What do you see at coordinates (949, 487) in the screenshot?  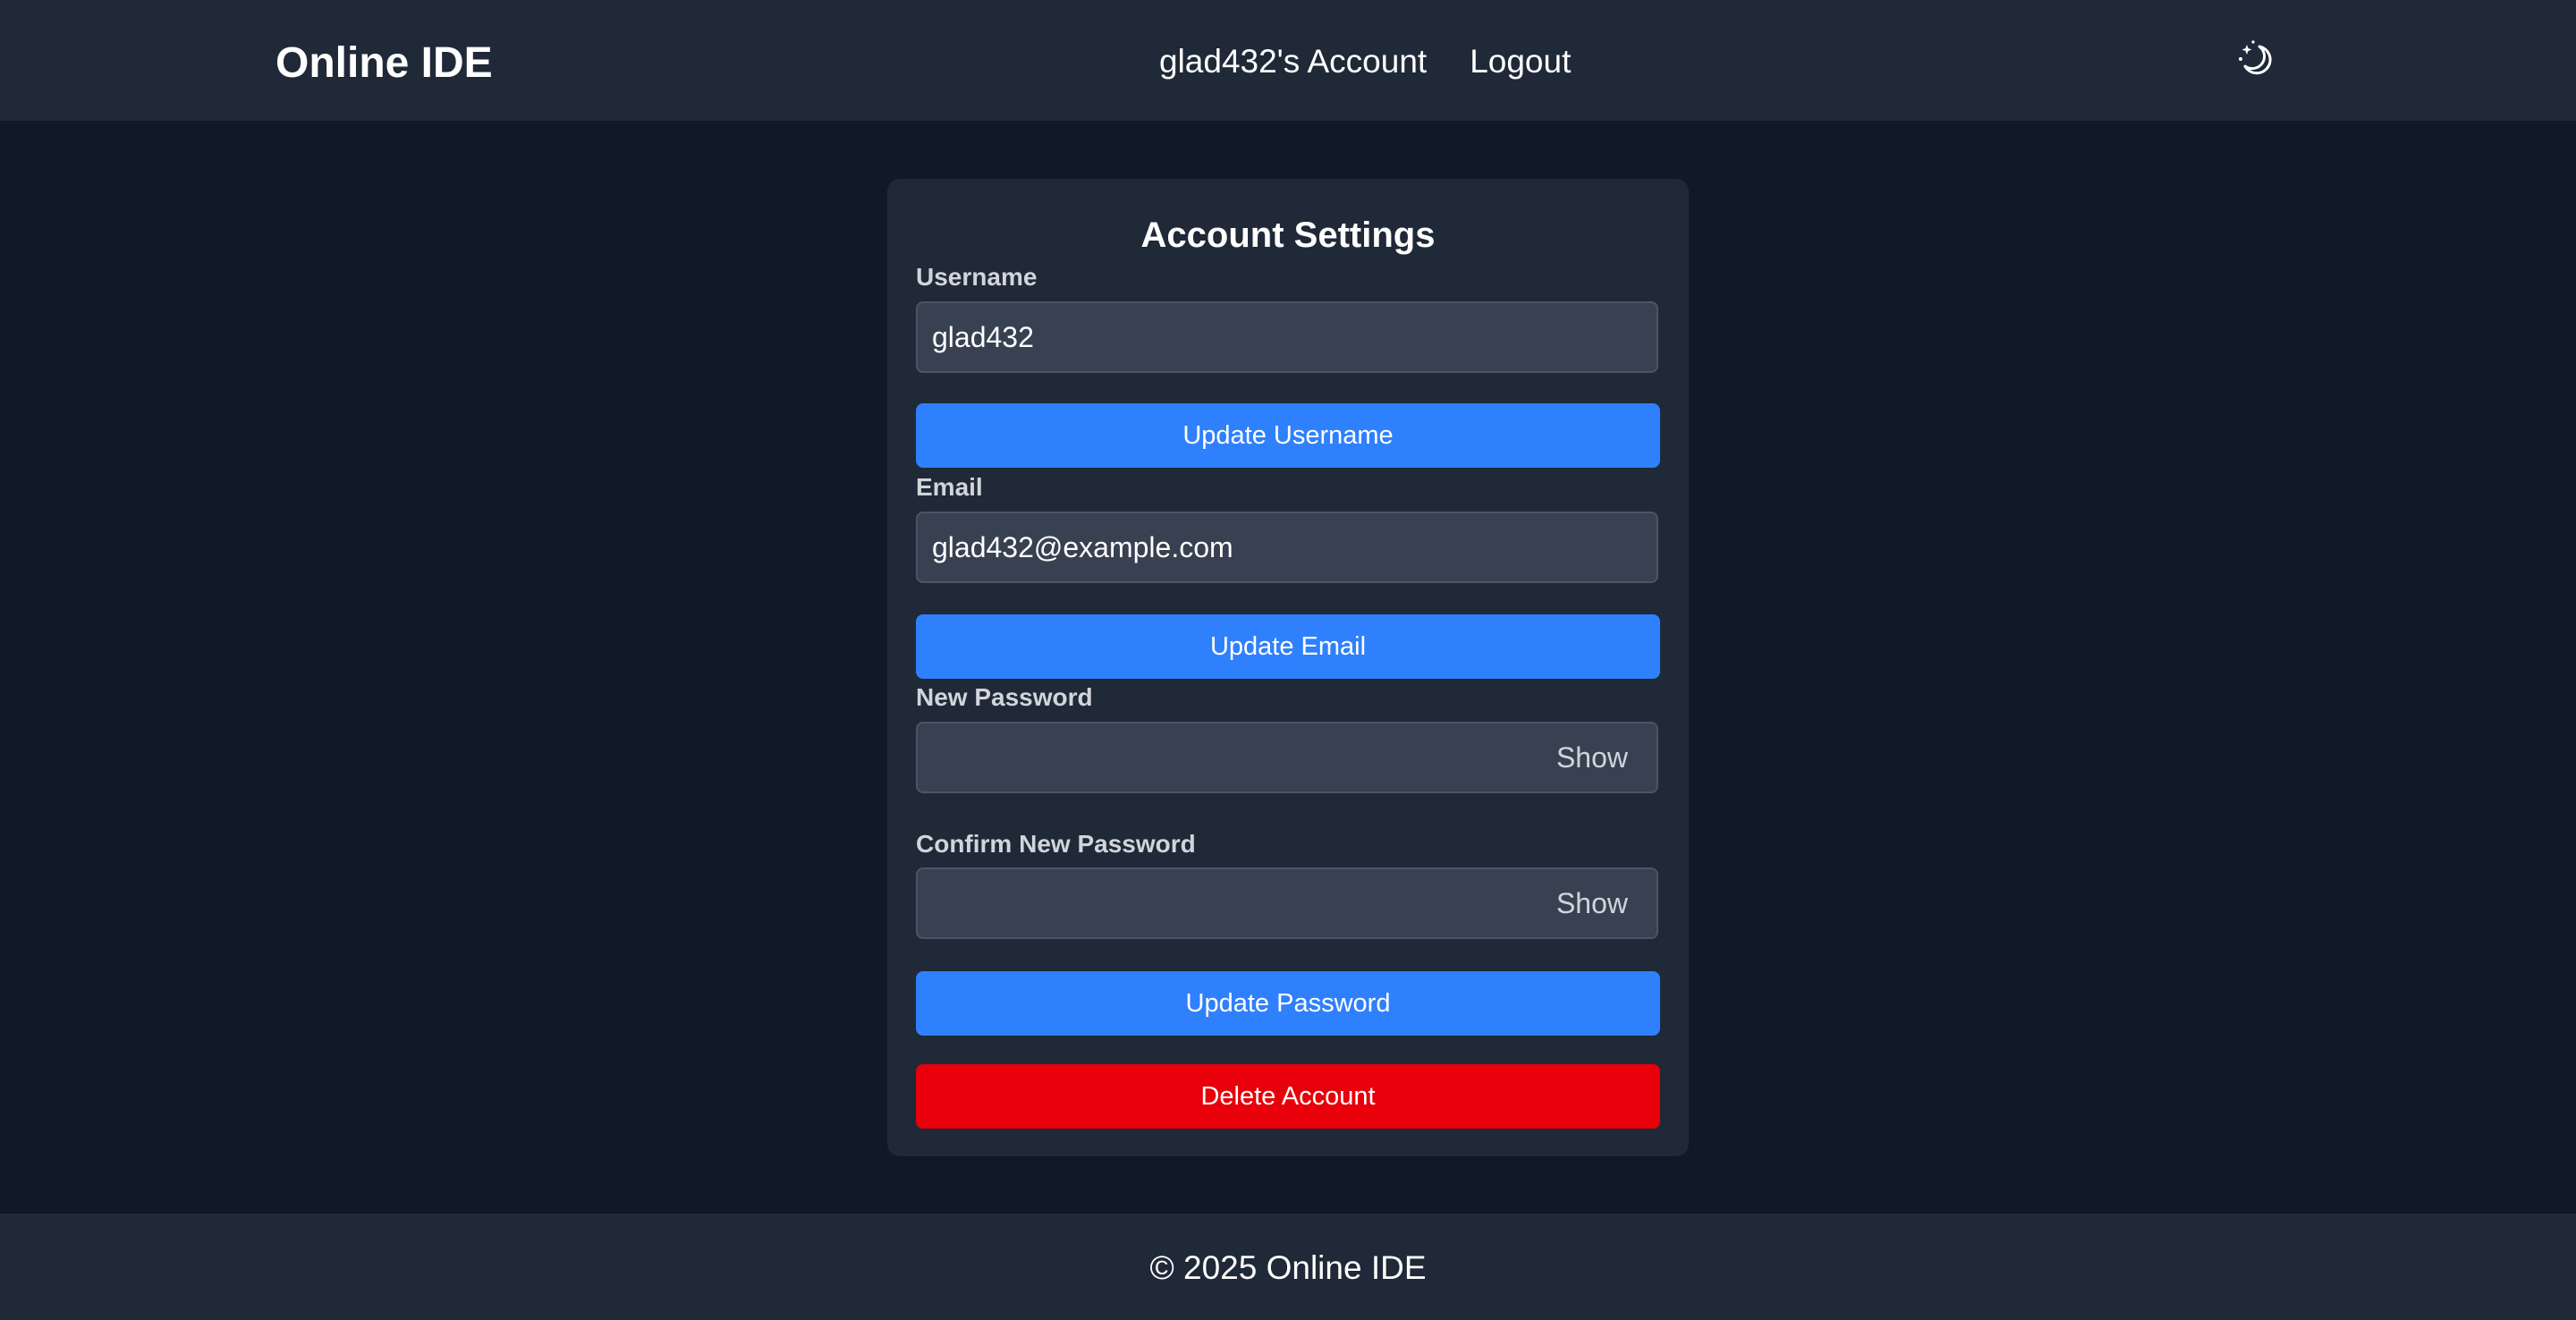 I see `email-label: Email` at bounding box center [949, 487].